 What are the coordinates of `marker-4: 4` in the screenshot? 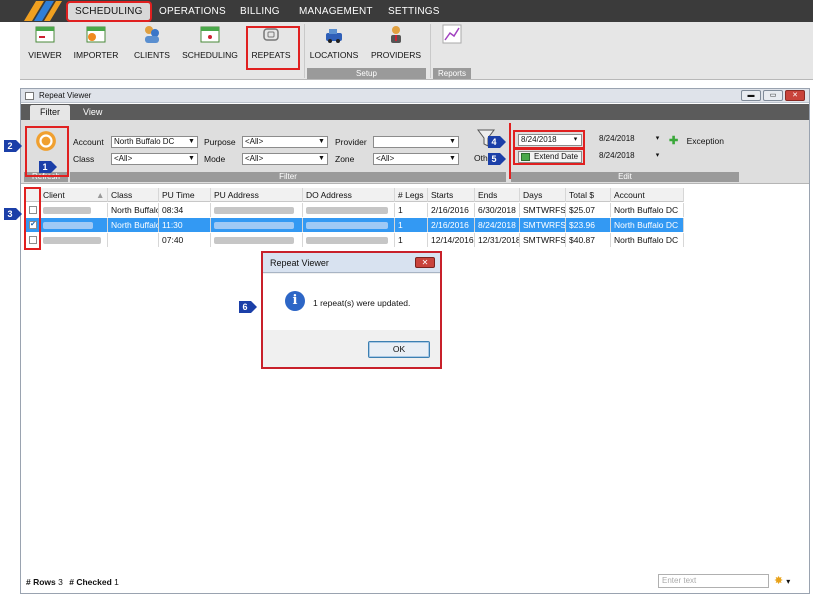 It's located at (494, 142).